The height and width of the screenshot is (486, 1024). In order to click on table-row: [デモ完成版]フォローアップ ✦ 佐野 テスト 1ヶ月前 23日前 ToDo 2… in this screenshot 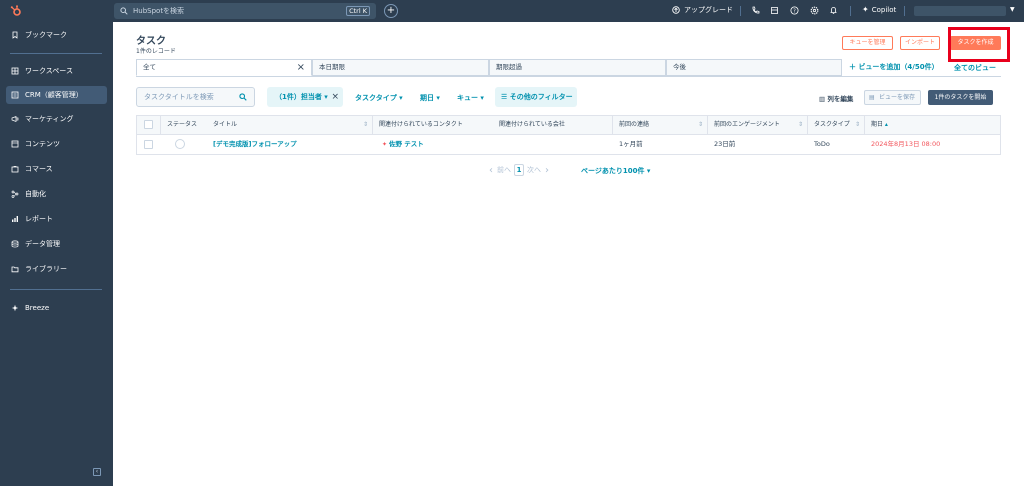, I will do `click(568, 145)`.